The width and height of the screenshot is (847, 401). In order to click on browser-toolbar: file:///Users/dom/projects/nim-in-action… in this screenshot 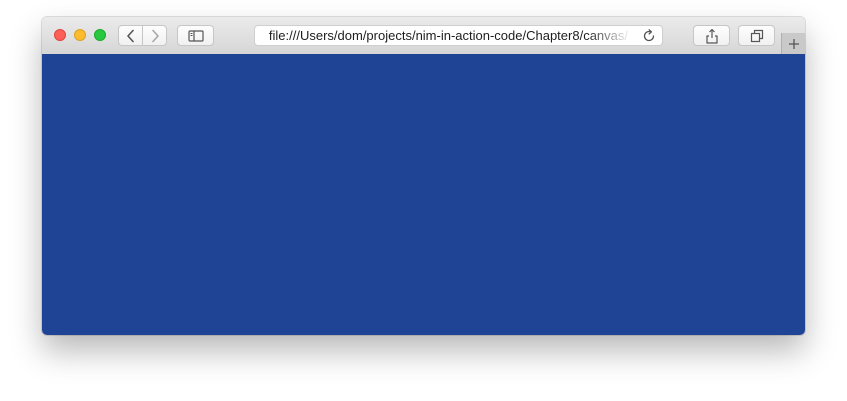, I will do `click(423, 36)`.